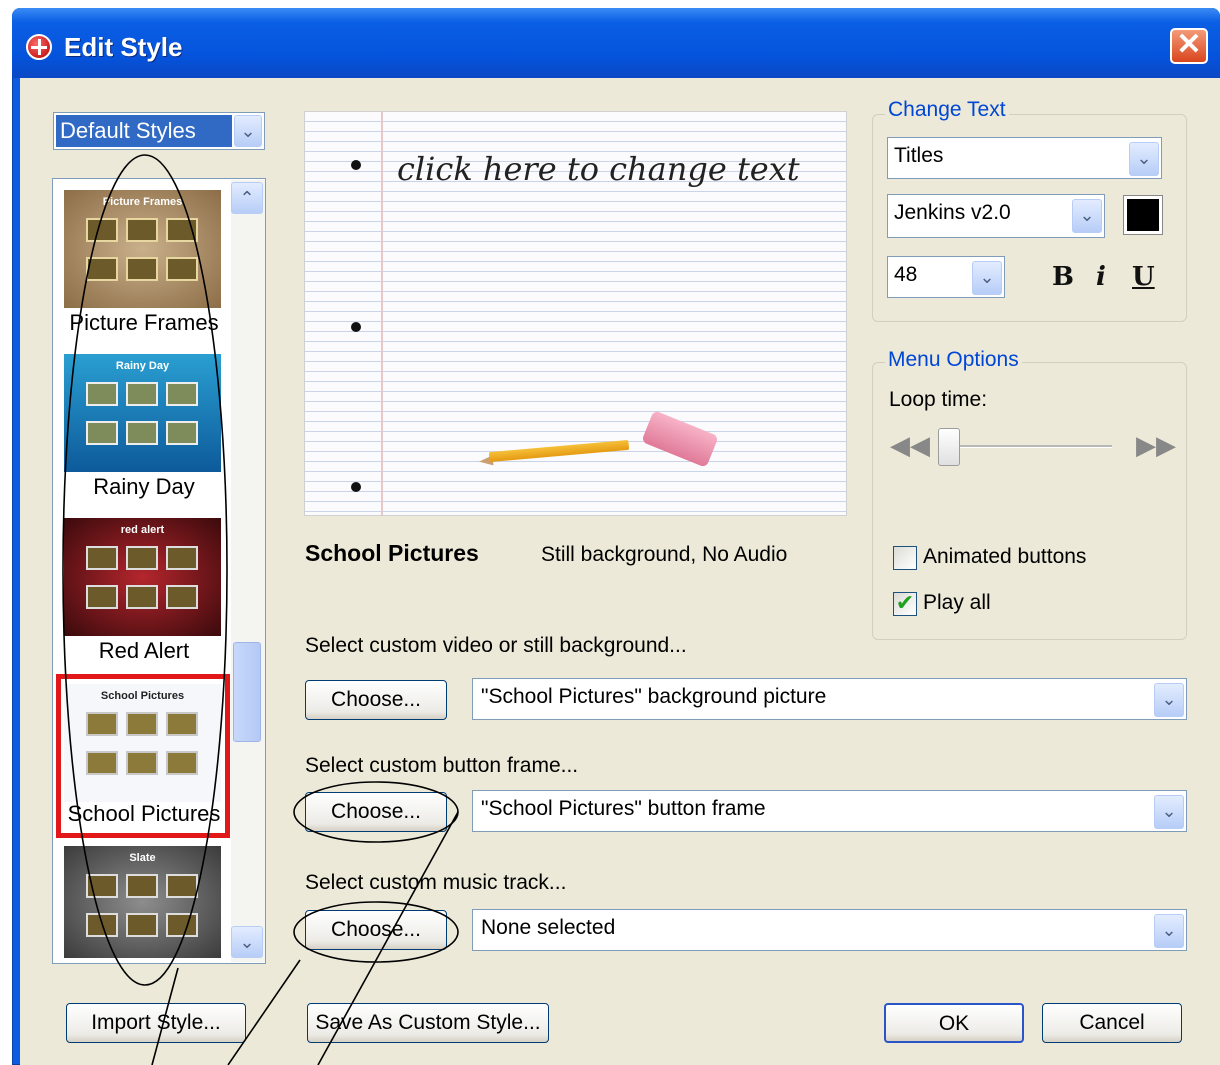  Describe the element at coordinates (910, 445) in the screenshot. I see `rewind-icon: ◀◀` at that location.